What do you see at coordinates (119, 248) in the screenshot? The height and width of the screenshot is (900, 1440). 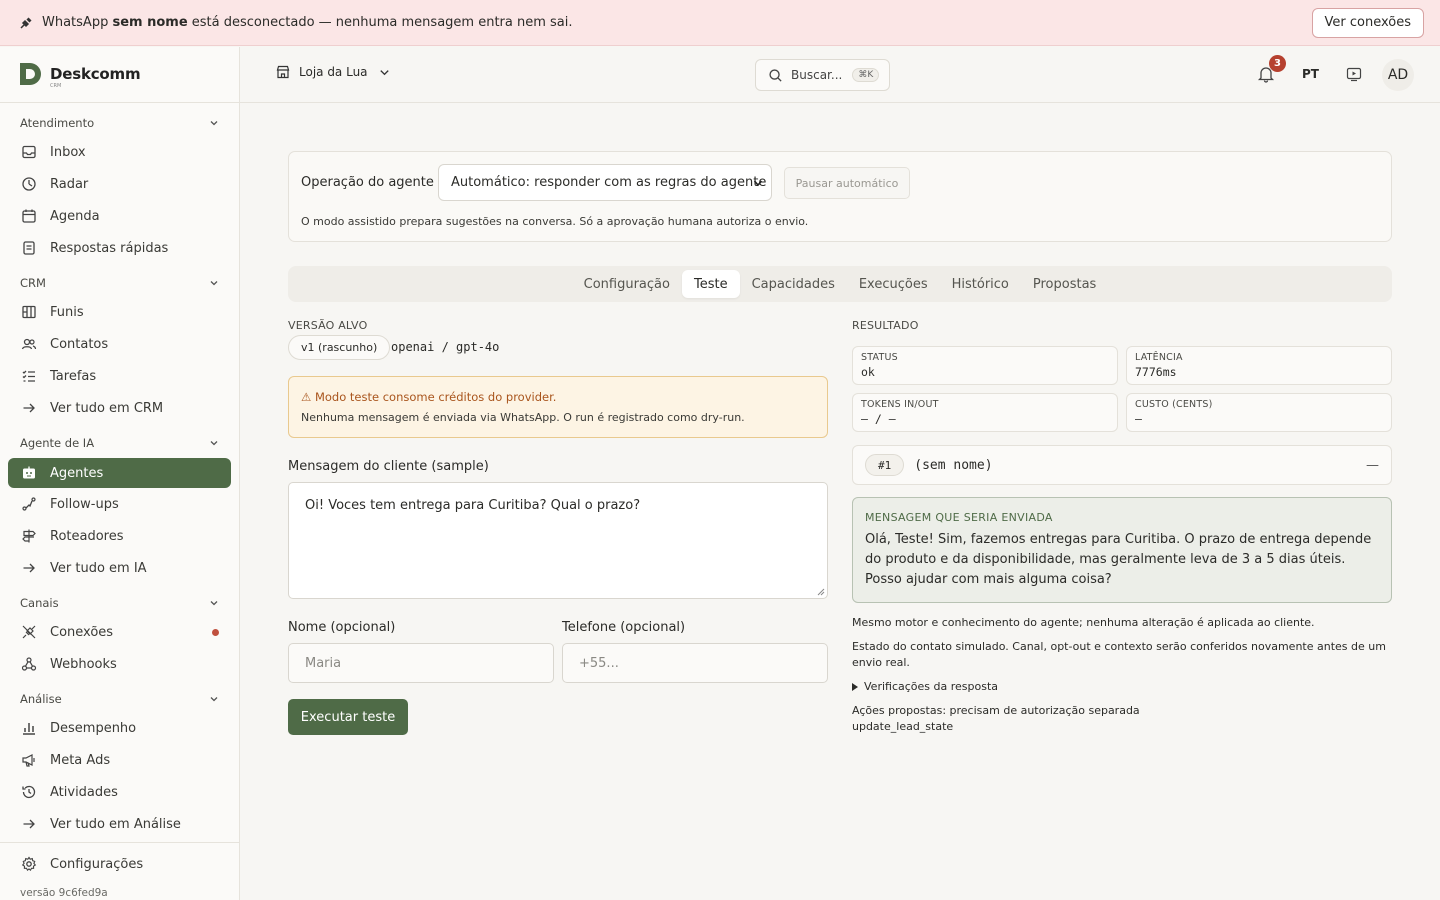 I see `sidebar-item-quick-replies: Respostas rápidas` at bounding box center [119, 248].